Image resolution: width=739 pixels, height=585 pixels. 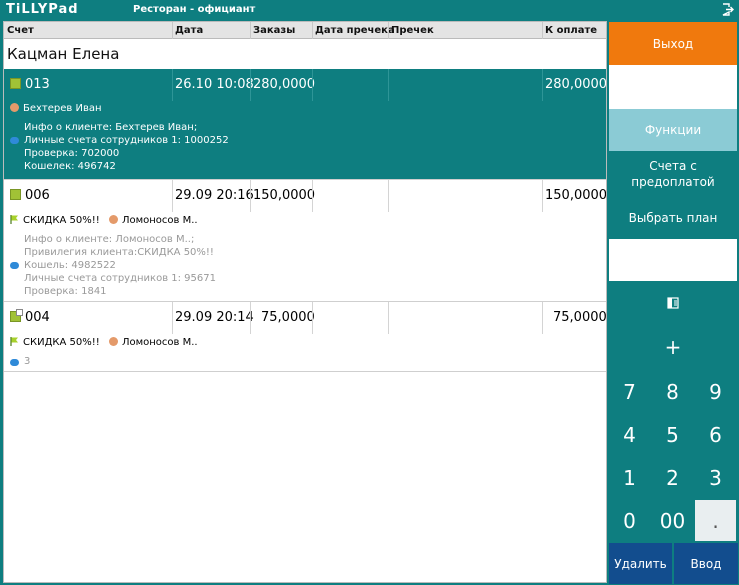 I want to click on guest-name: Бехтерев Иван, so click(x=62, y=108).